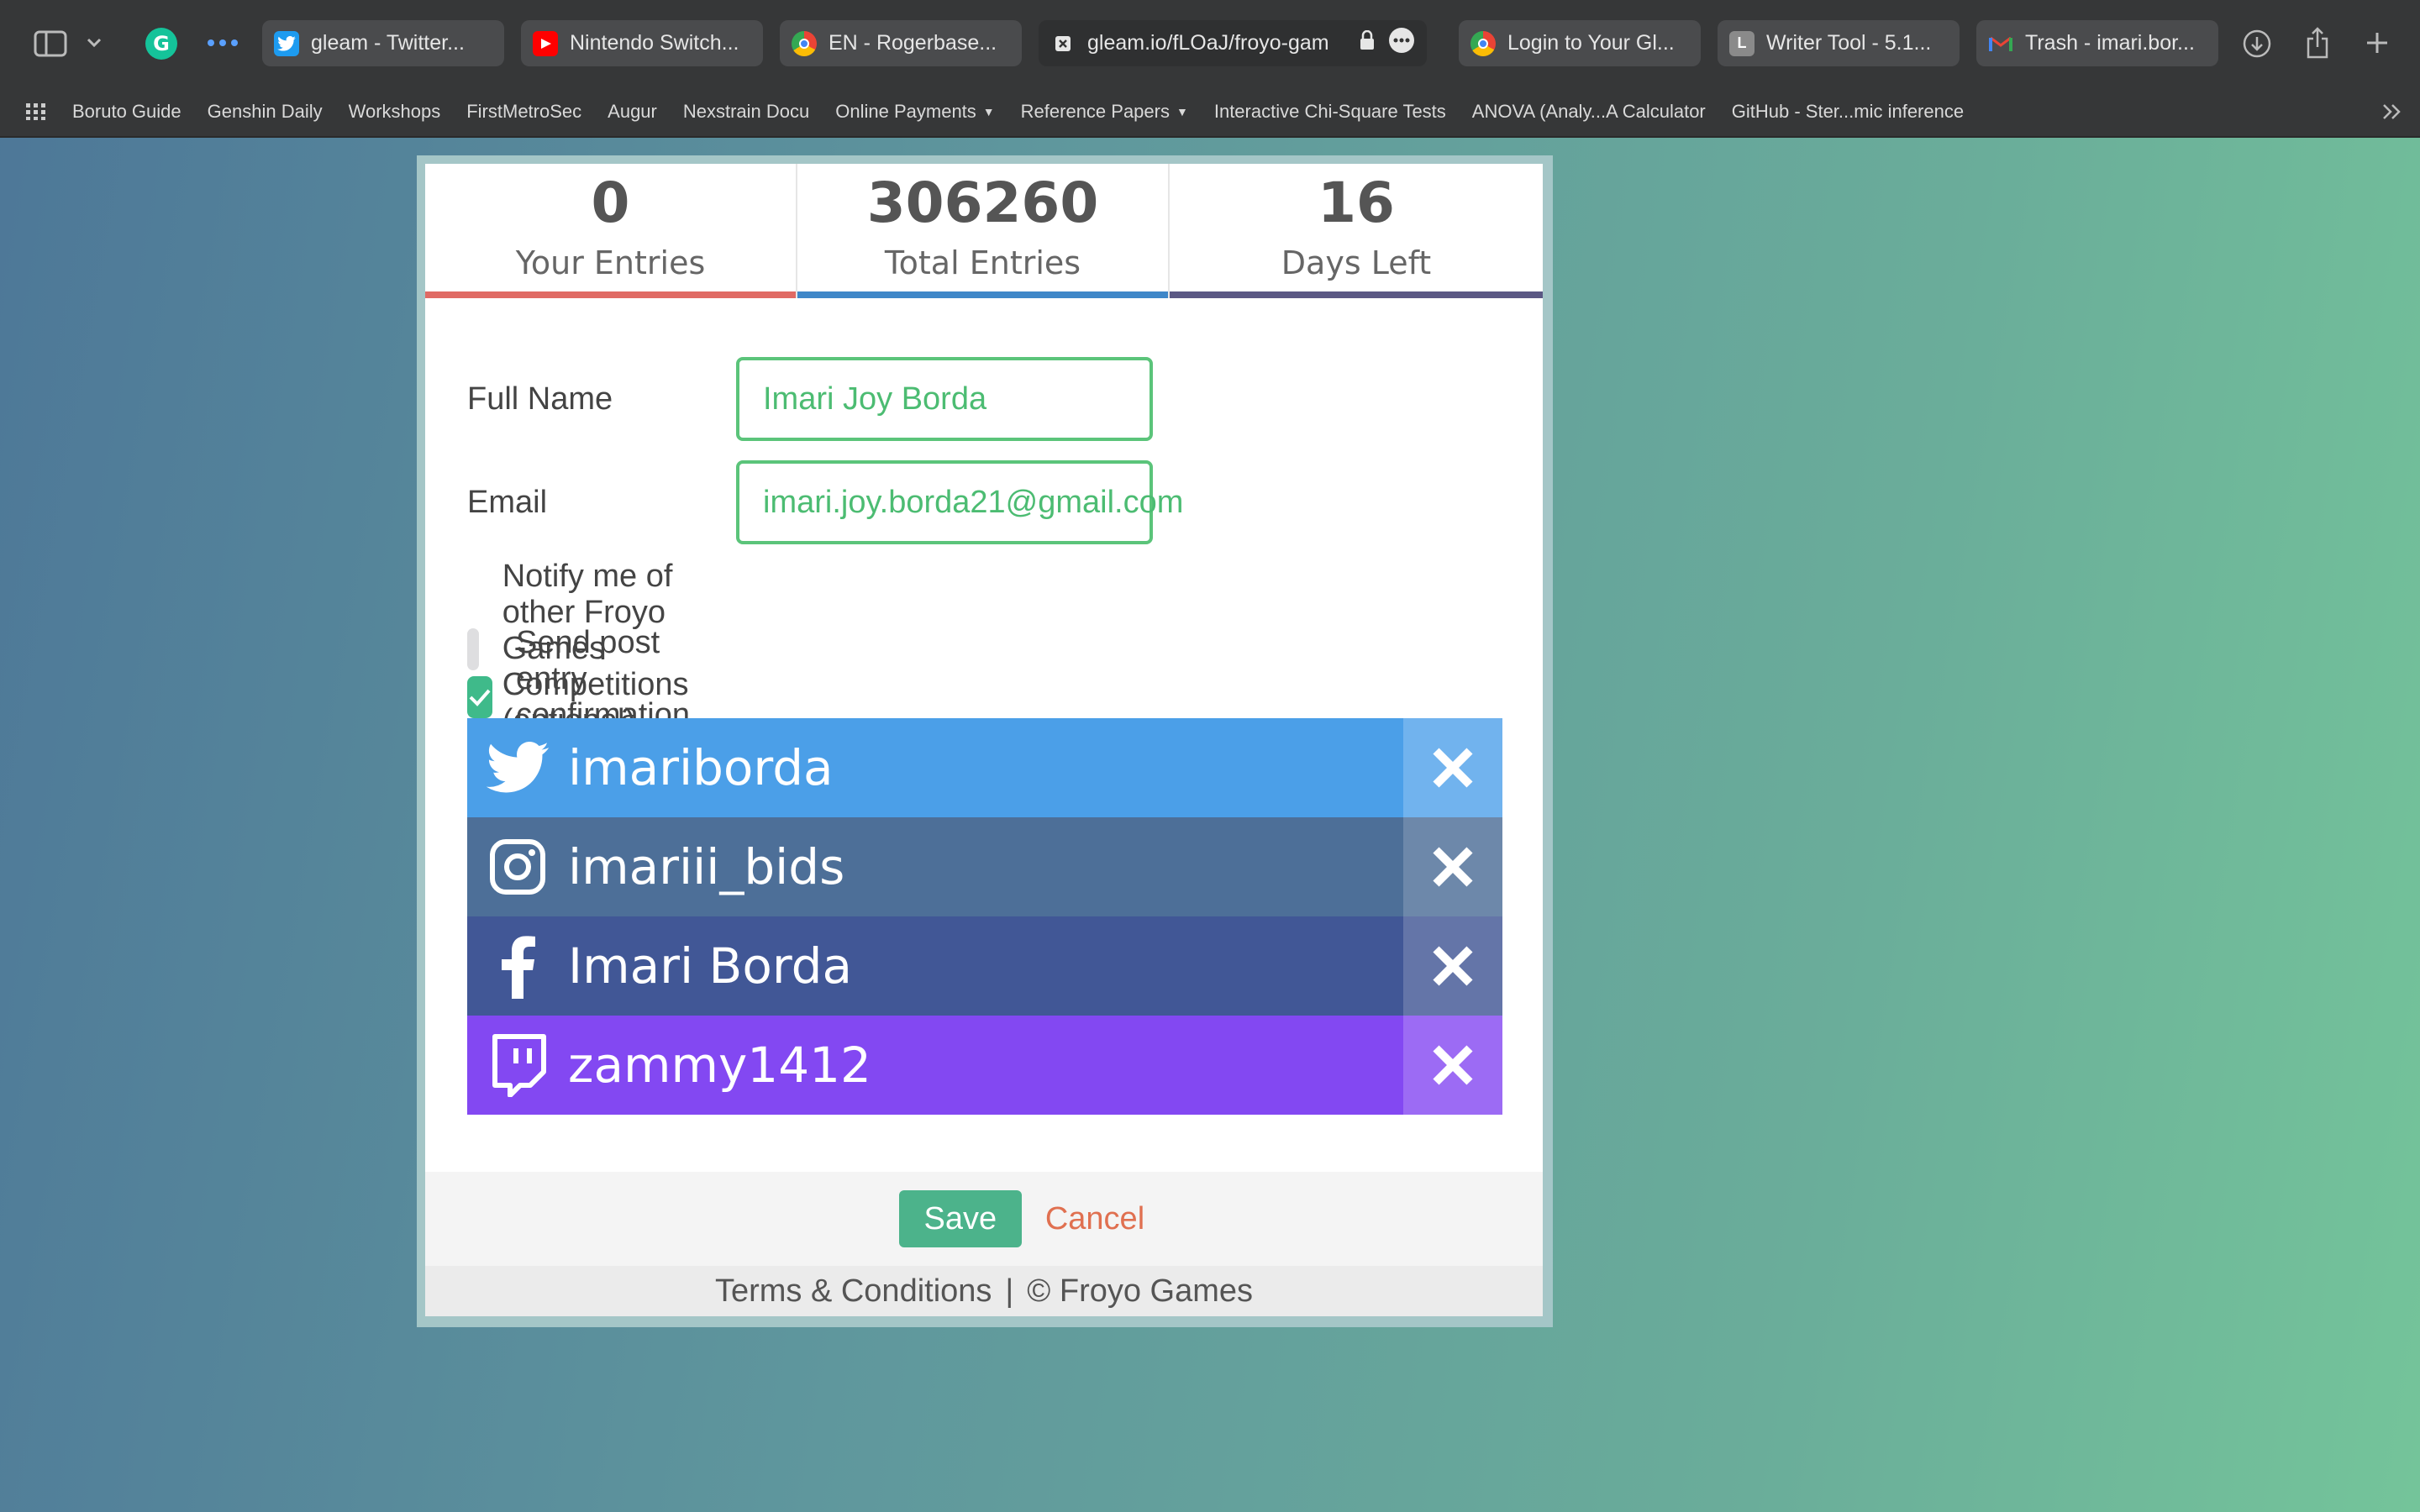 This screenshot has height=1512, width=2420. I want to click on more-icon, so click(223, 43).